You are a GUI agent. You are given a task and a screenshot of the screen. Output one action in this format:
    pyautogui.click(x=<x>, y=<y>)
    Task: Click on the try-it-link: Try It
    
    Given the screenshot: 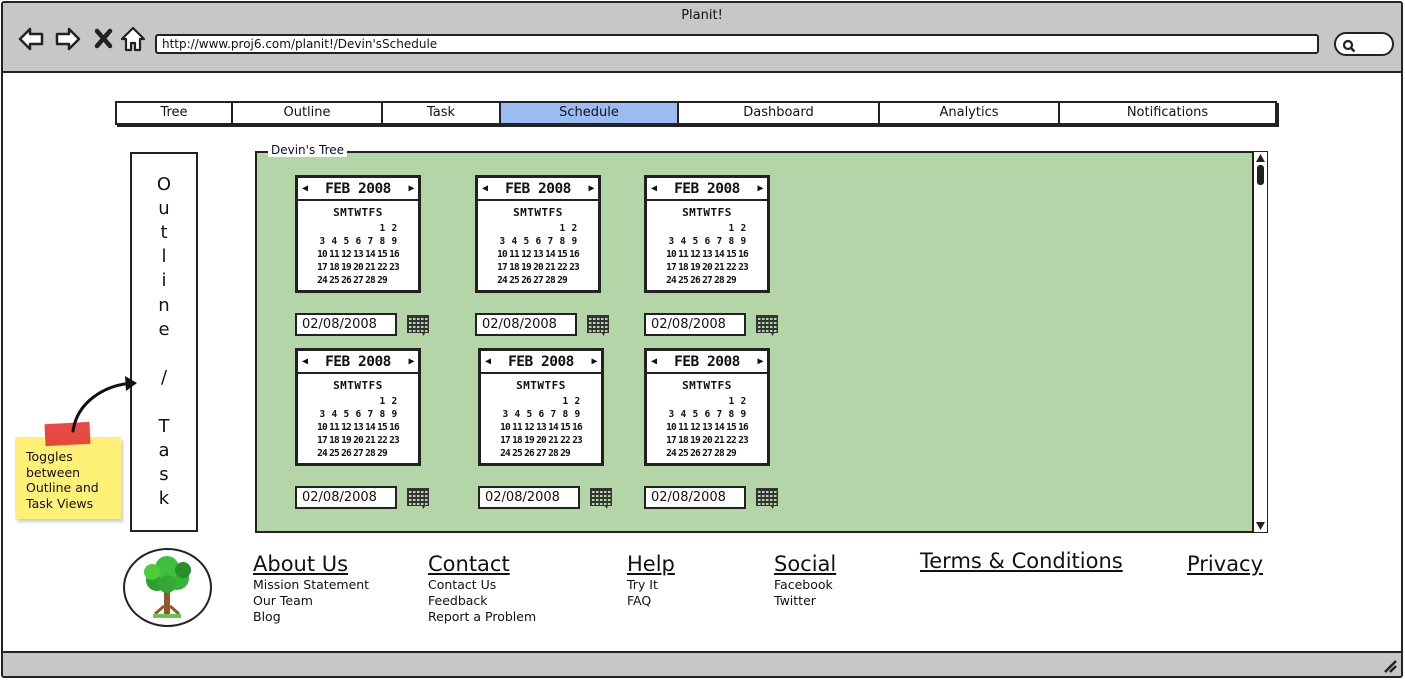 What is the action you would take?
    pyautogui.click(x=651, y=585)
    